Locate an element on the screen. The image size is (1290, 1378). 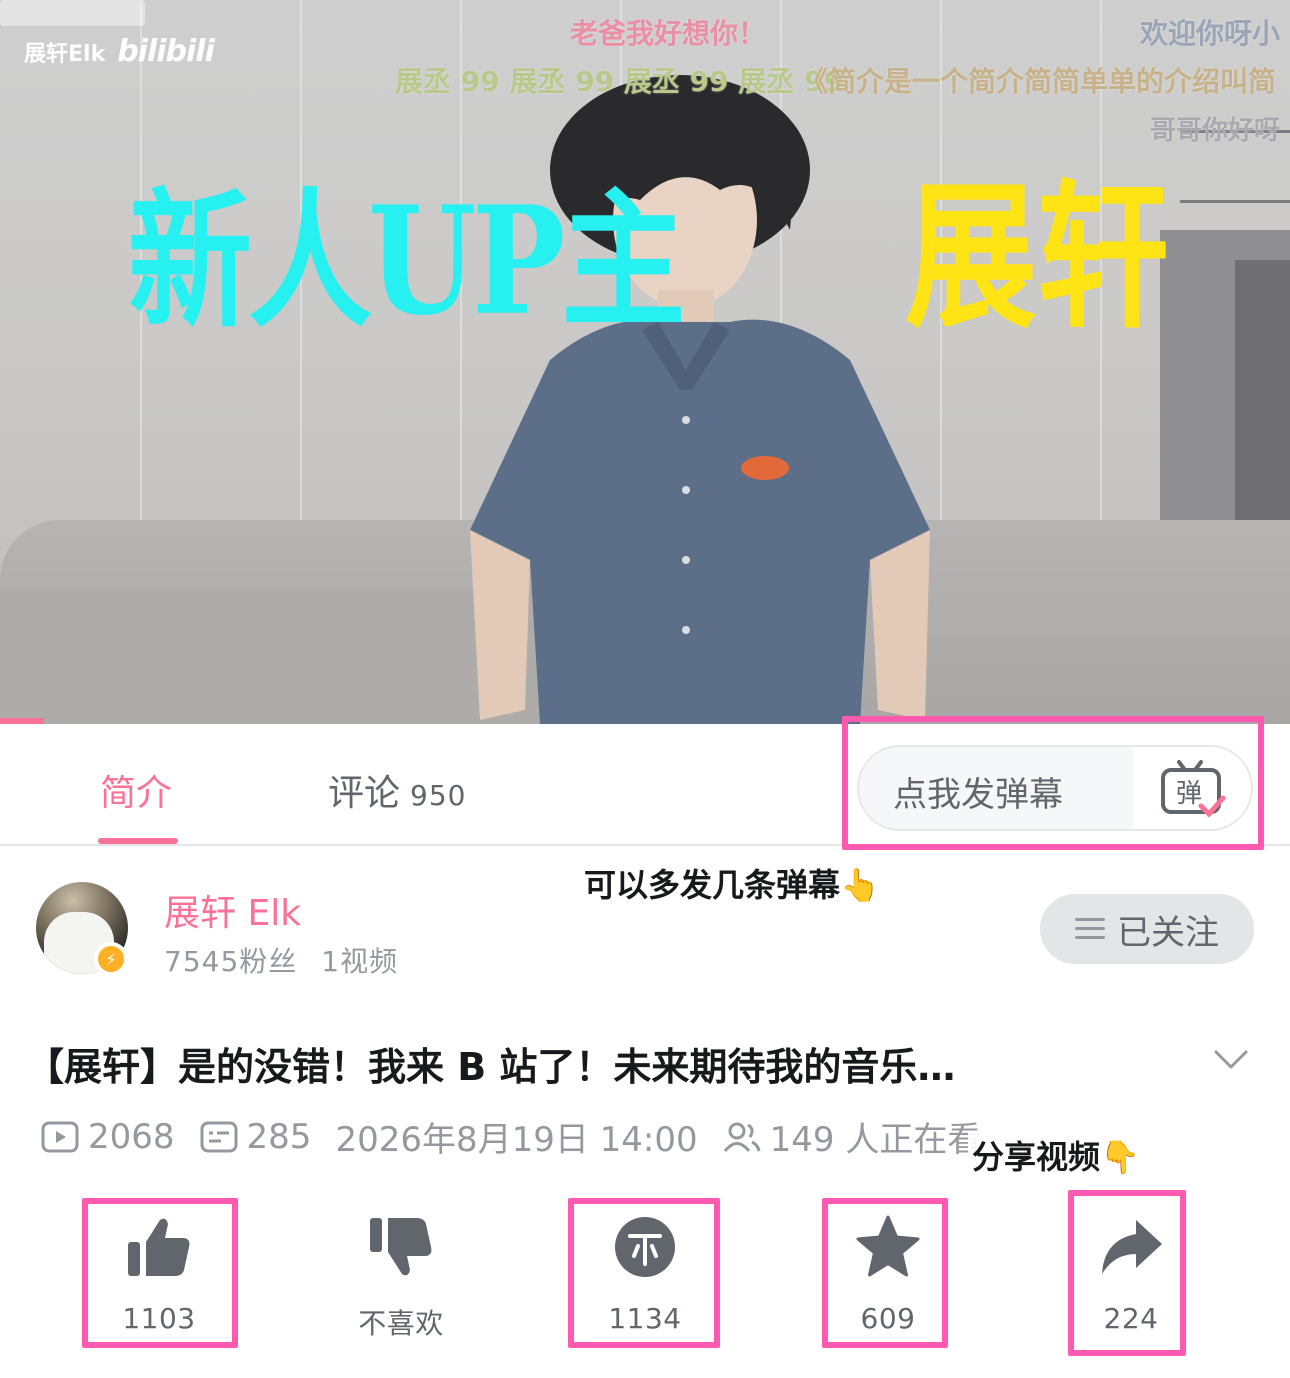
tab-comments-count: 950 is located at coordinates (438, 795).